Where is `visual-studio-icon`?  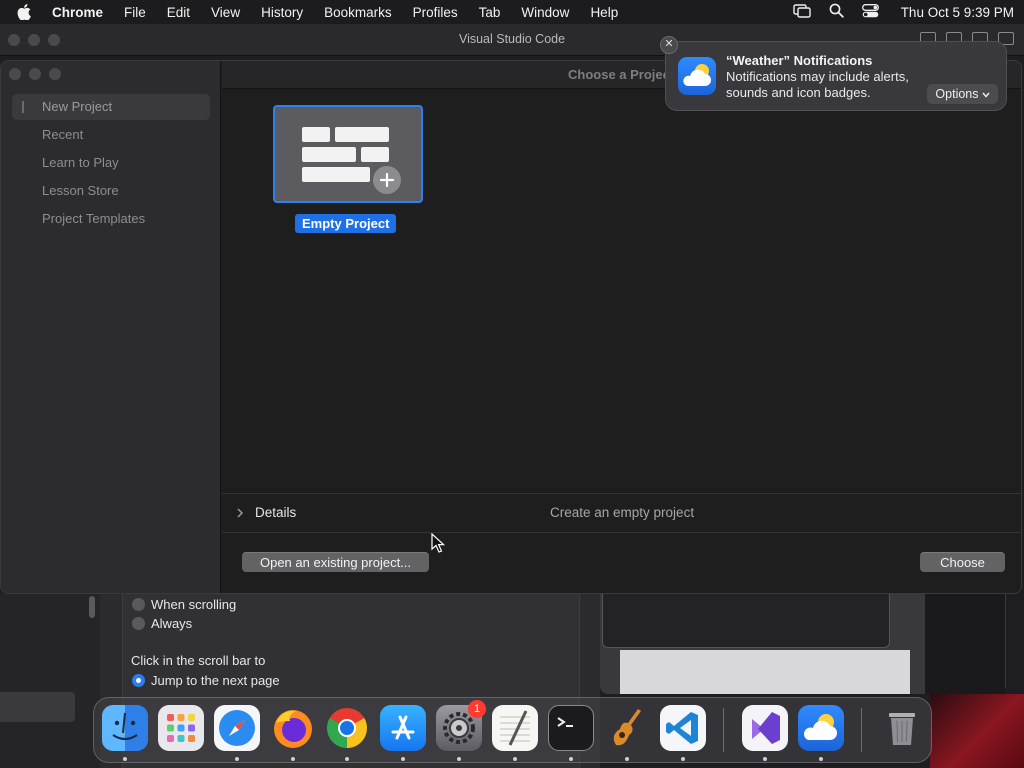 visual-studio-icon is located at coordinates (765, 728).